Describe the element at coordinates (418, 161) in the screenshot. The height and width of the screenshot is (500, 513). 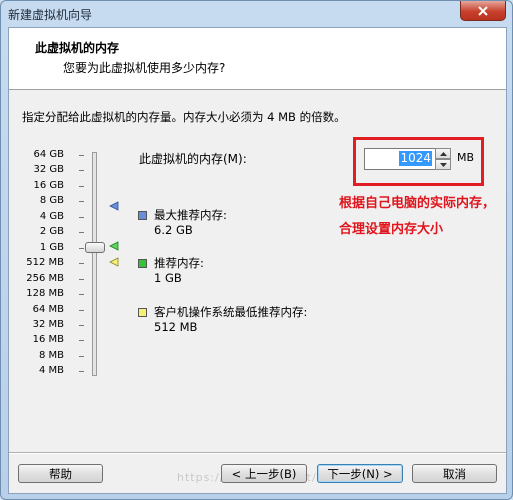
I see `annotation-highlight-box` at that location.